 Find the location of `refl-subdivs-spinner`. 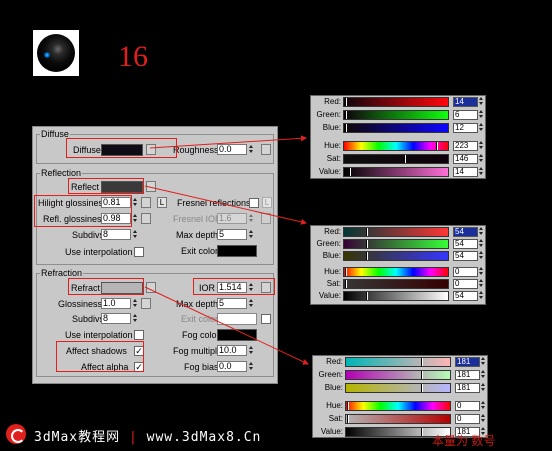

refl-subdivs-spinner is located at coordinates (135, 234).